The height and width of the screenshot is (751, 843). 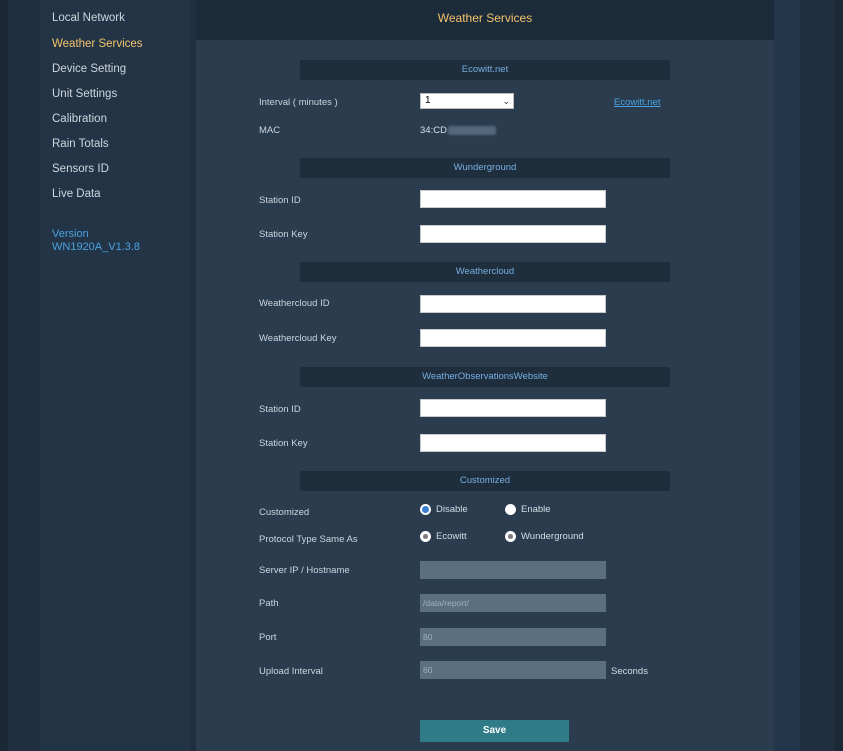 I want to click on upload-interval-input: 60, so click(x=513, y=670).